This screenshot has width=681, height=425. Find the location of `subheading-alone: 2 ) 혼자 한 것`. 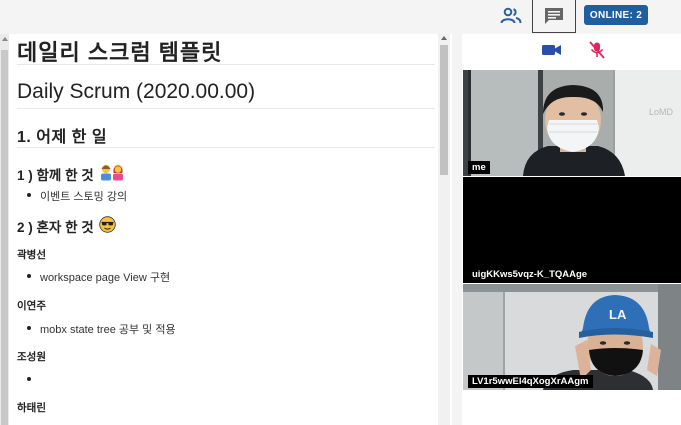

subheading-alone: 2 ) 혼자 한 것 is located at coordinates (66, 226).